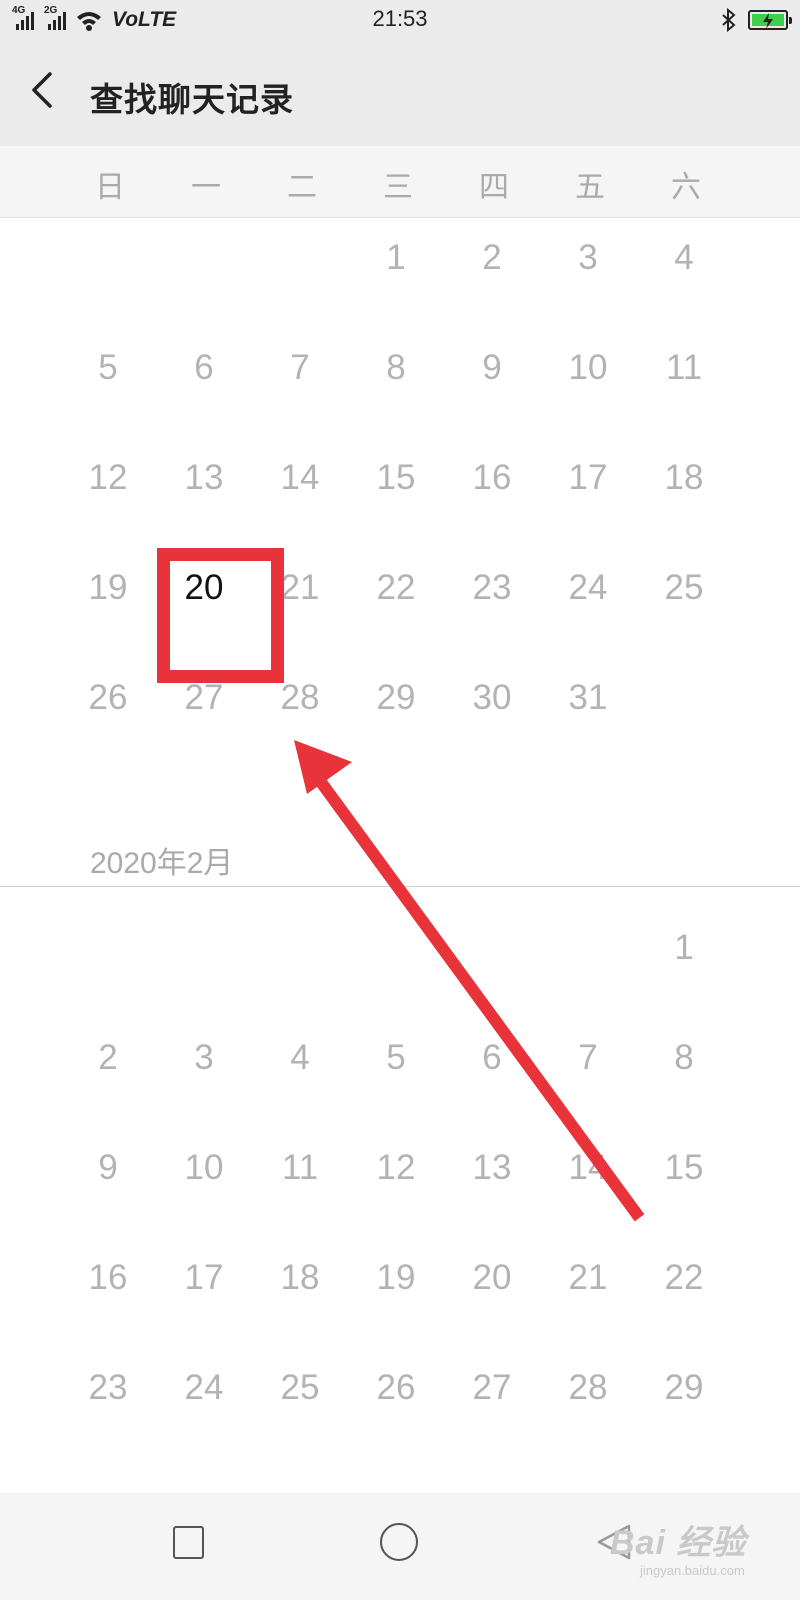  I want to click on annotation-arrow, so click(469, 981).